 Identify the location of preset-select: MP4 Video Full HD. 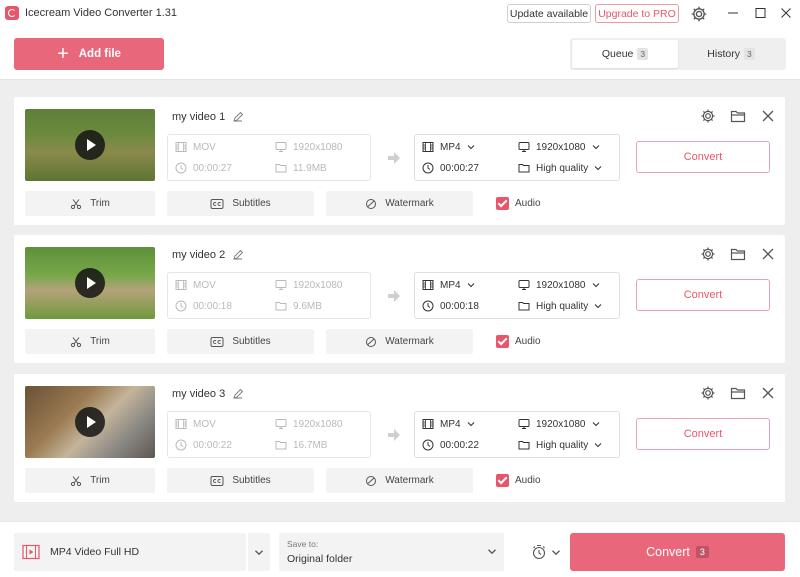
(130, 552).